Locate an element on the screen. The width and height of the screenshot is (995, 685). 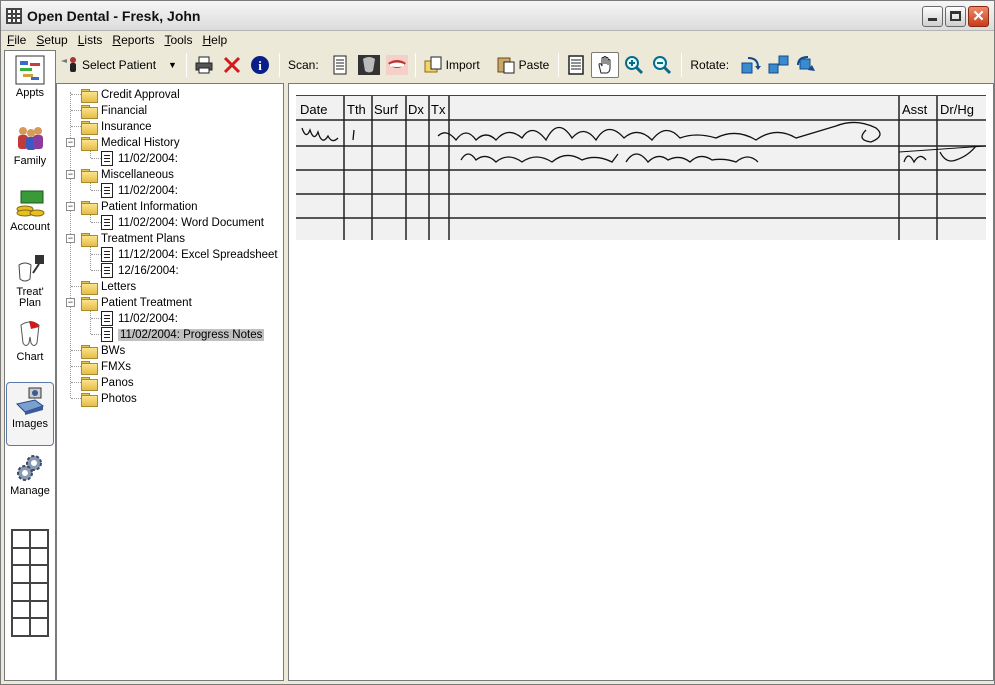
module-label: Account is located at coordinates (30, 227).